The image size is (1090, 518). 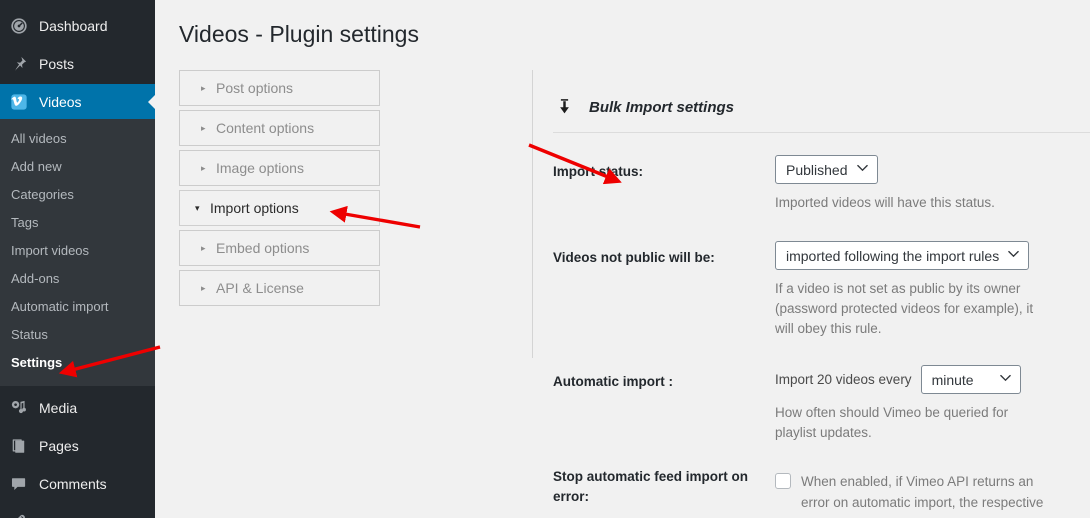 What do you see at coordinates (77, 363) in the screenshot?
I see `sidebar-item-settings: Settings` at bounding box center [77, 363].